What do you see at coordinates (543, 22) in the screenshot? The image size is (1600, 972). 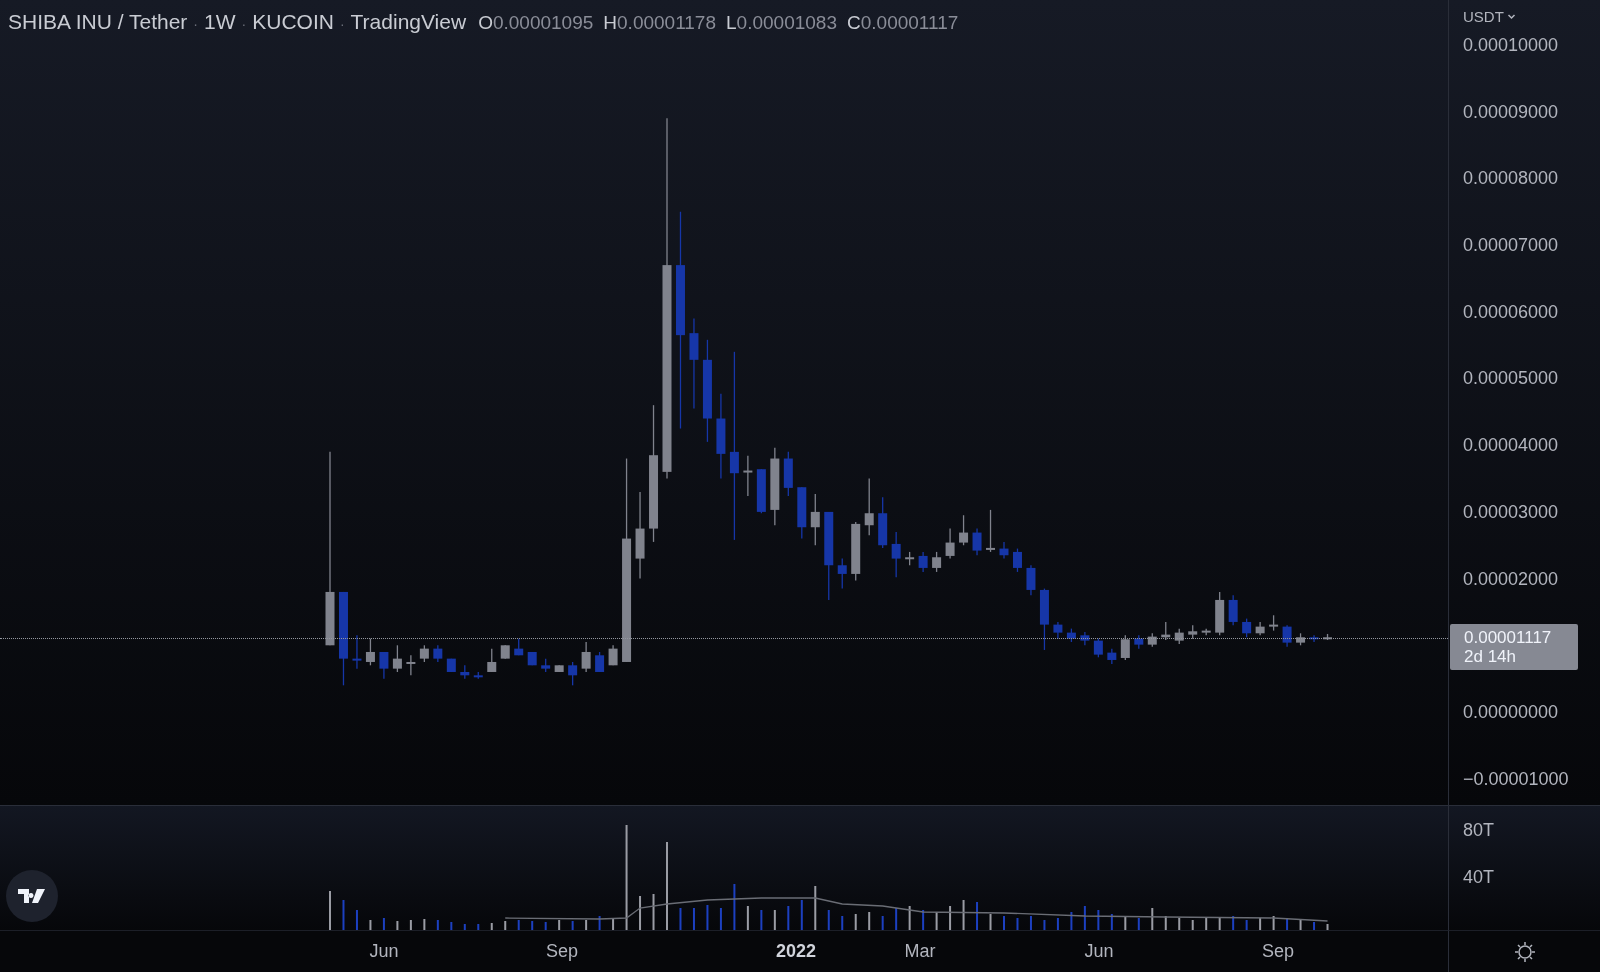 I see `ohlc-value: 0.00001095` at bounding box center [543, 22].